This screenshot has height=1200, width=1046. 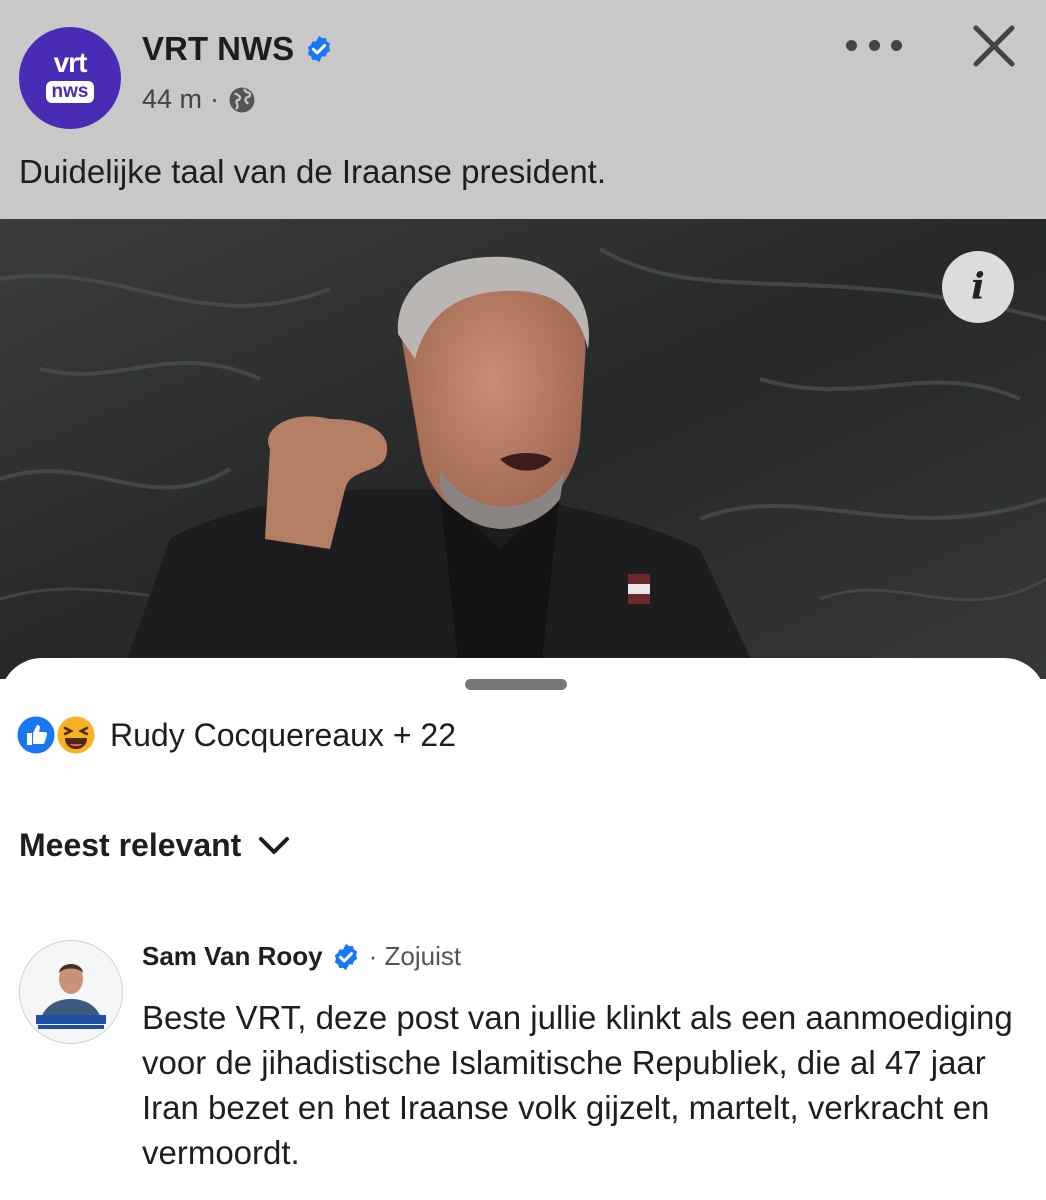 I want to click on sort-label: Meest relevant, so click(x=130, y=845).